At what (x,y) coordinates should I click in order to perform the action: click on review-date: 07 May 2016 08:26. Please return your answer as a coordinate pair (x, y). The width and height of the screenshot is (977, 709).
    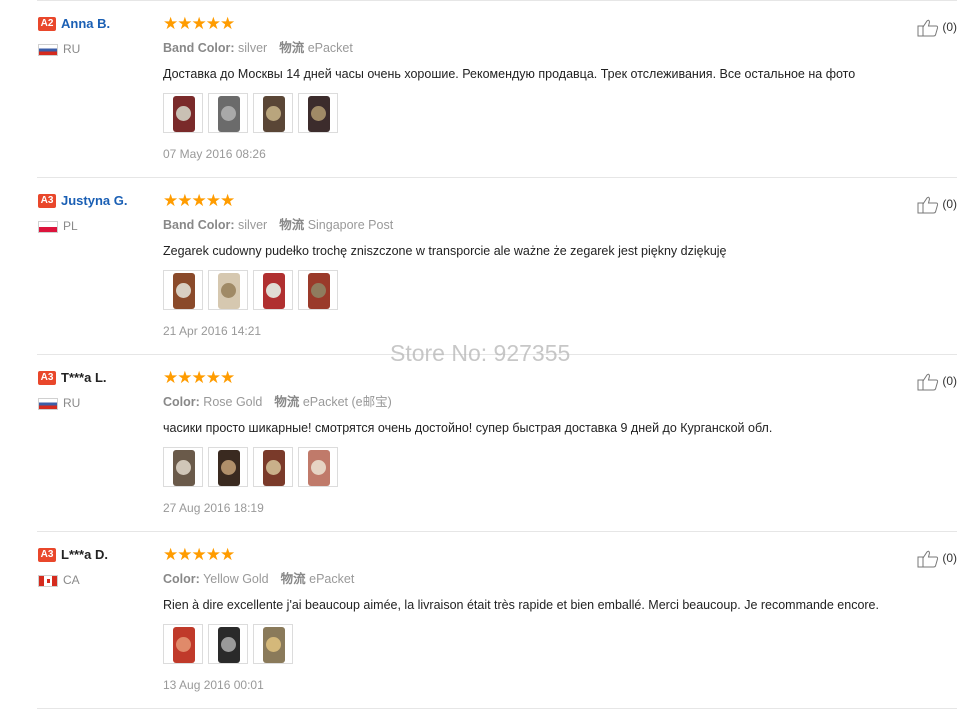
    Looking at the image, I should click on (214, 154).